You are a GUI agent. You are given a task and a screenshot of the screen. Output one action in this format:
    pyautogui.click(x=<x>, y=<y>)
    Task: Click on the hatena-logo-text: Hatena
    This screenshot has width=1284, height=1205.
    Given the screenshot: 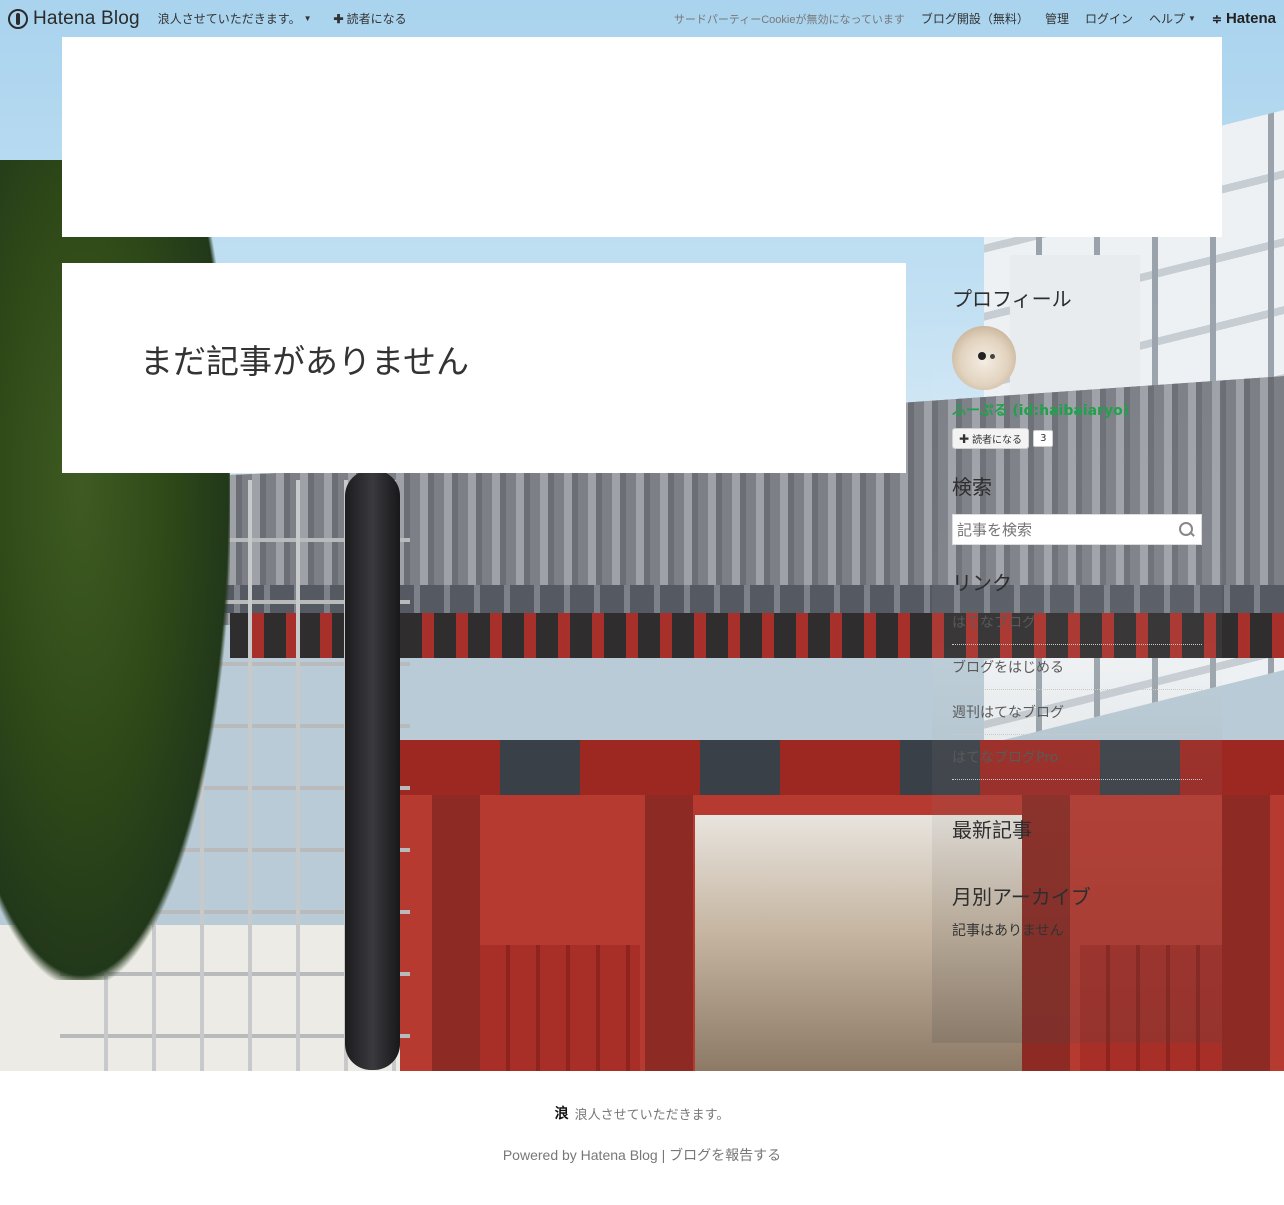 What is the action you would take?
    pyautogui.click(x=1250, y=18)
    